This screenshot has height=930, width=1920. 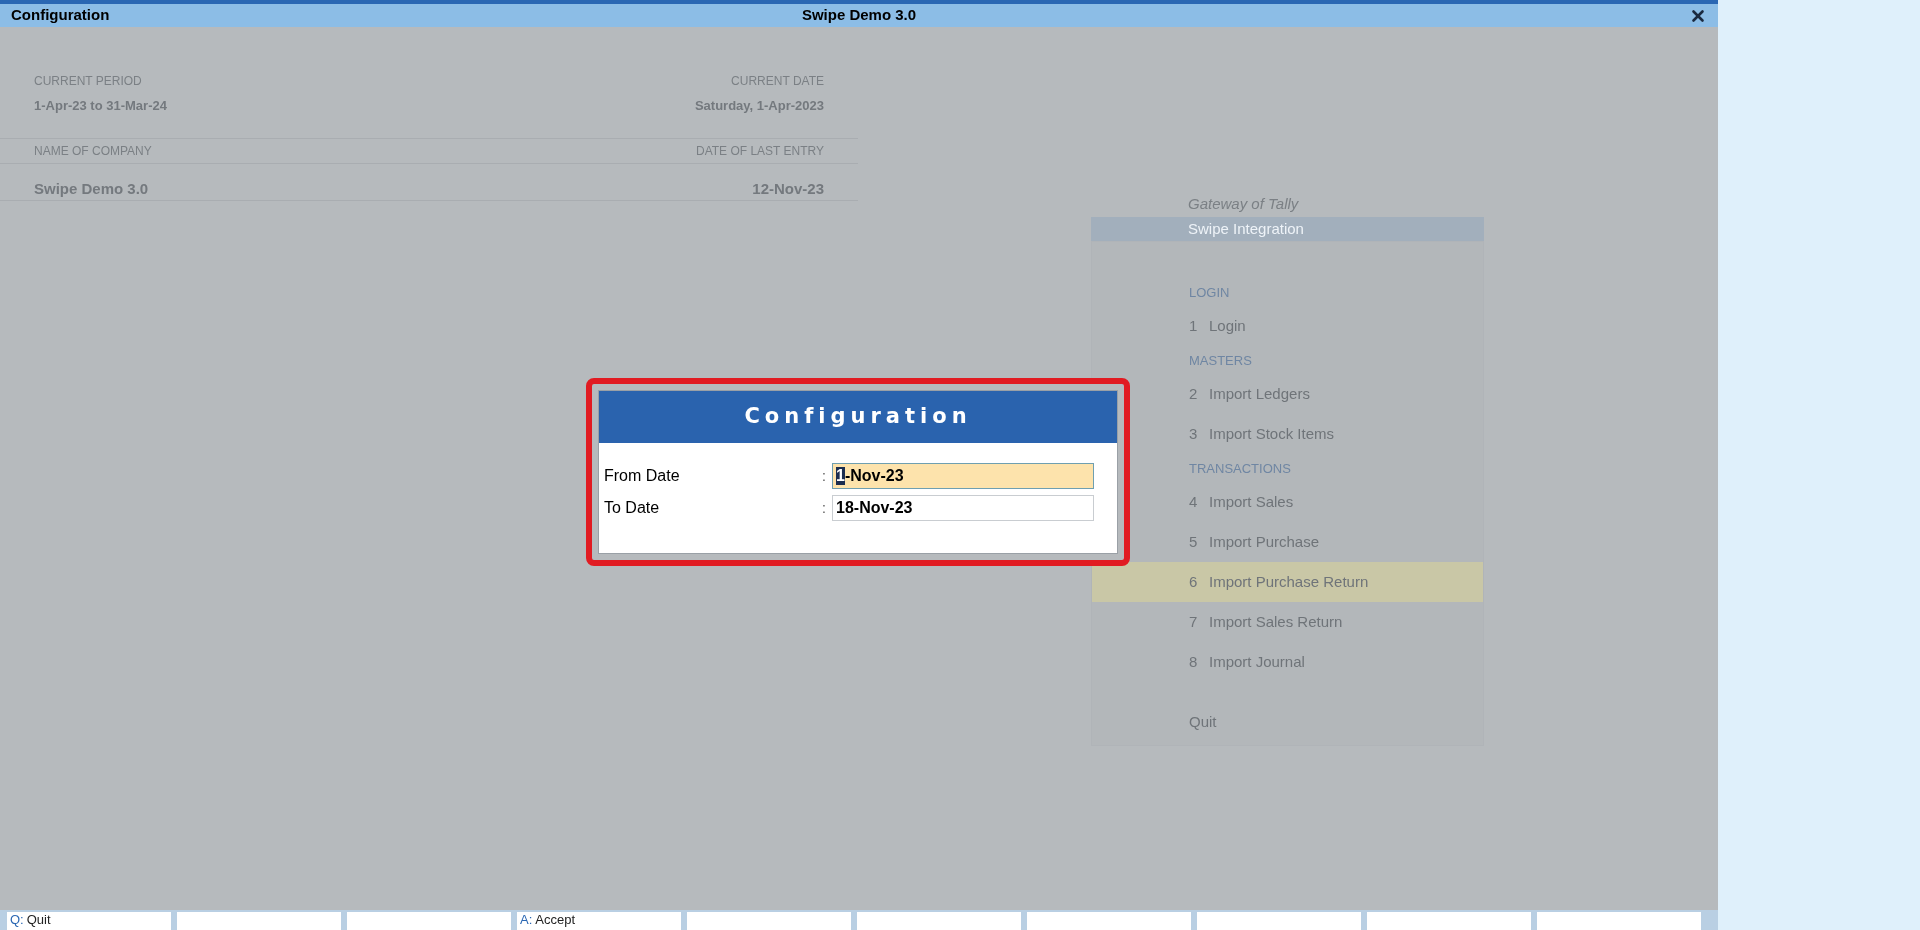 What do you see at coordinates (91, 188) in the screenshot?
I see `info-value: Swipe Demo 3.0` at bounding box center [91, 188].